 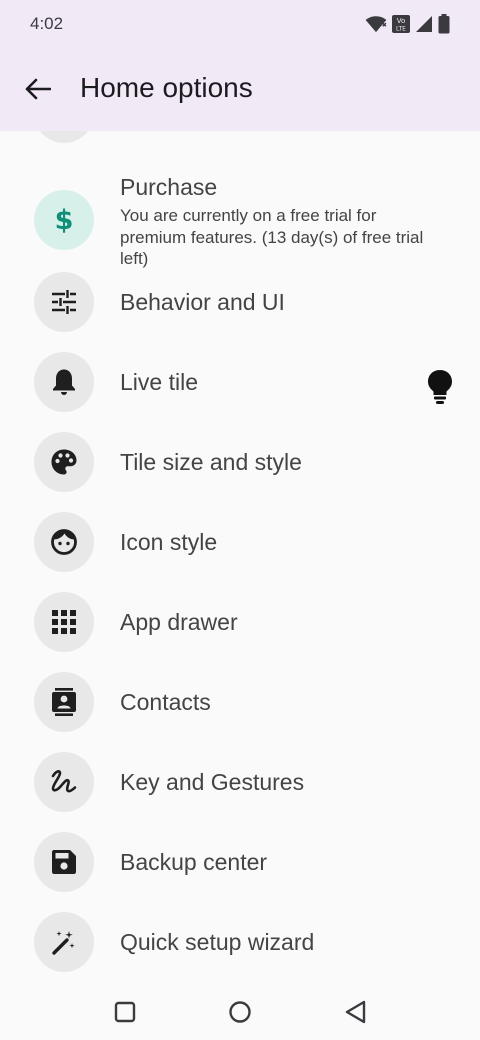 I want to click on recents-icon, so click(x=125, y=1012).